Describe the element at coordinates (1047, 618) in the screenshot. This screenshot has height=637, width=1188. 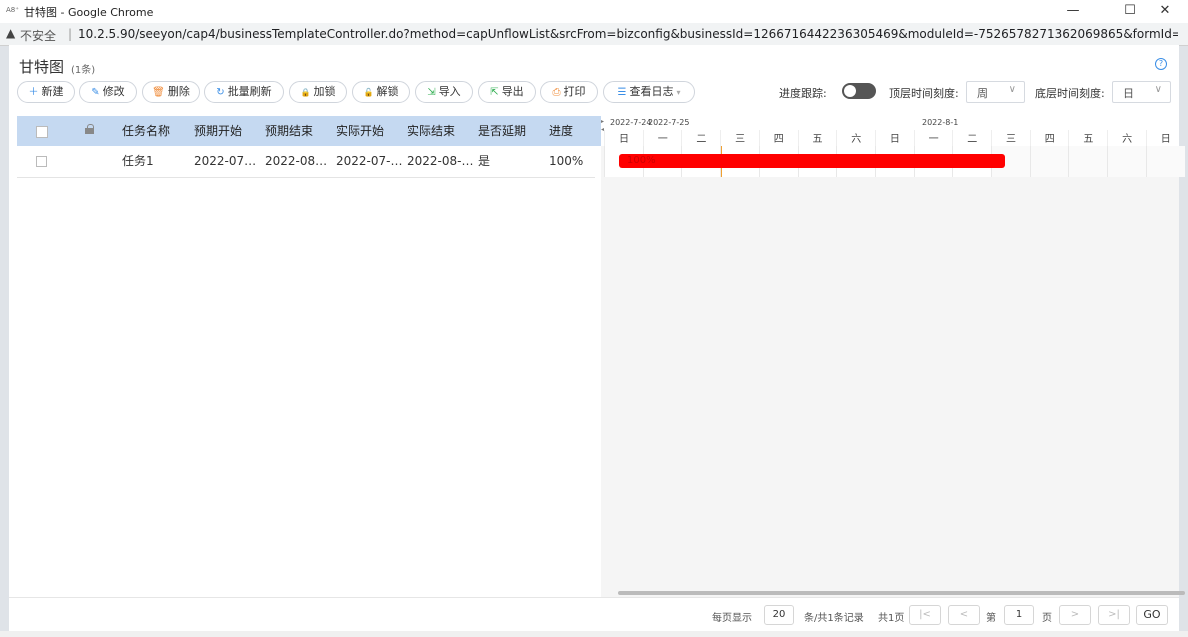
I see `page-label-post: 页` at that location.